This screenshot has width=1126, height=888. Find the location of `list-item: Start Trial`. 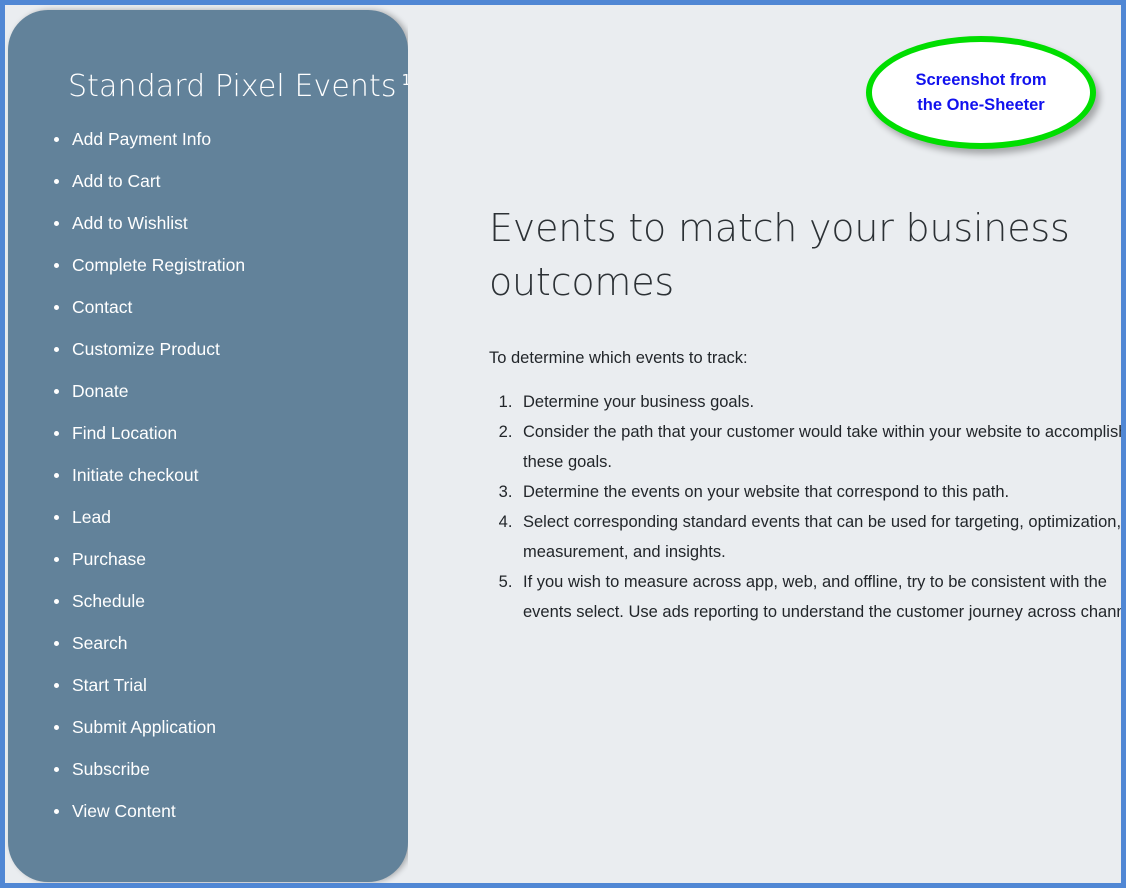

list-item: Start Trial is located at coordinates (218, 685).